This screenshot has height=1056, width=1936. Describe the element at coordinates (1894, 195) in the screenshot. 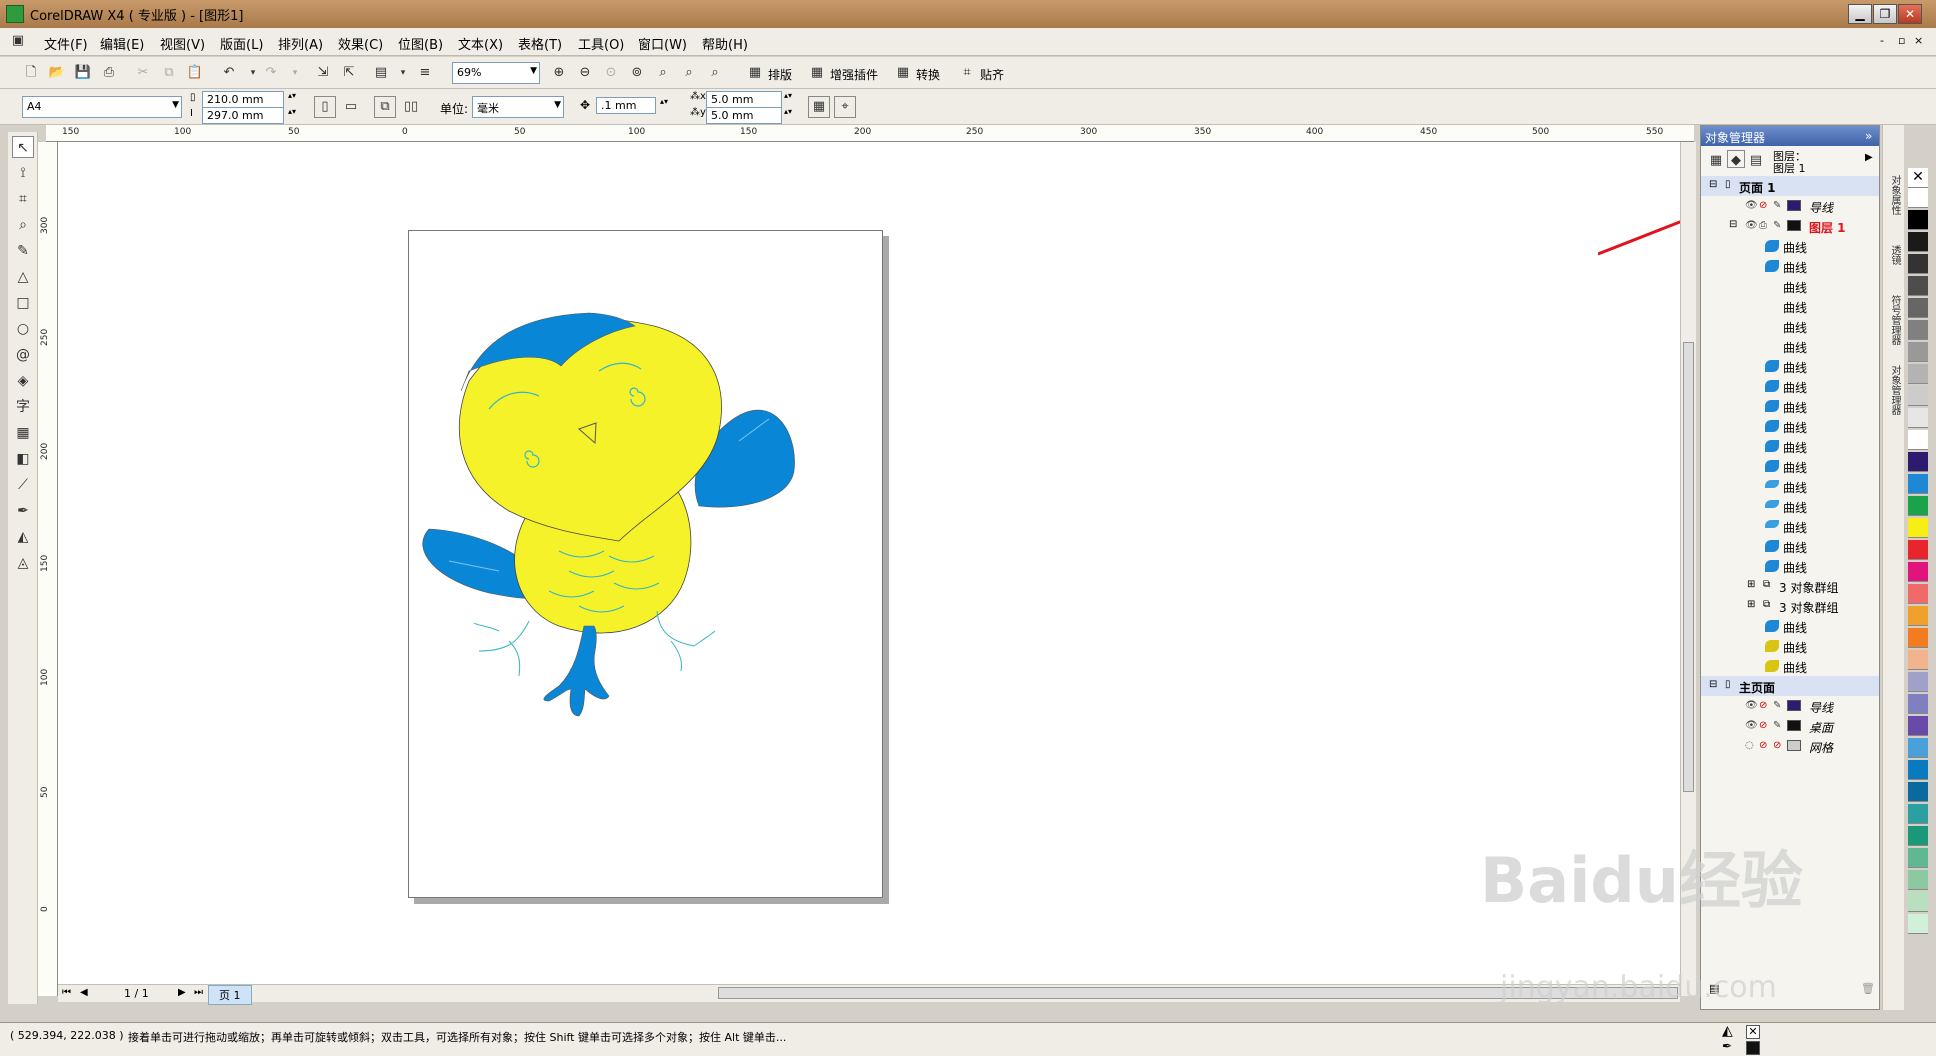

I see `tab-object-properties: 对象属性` at that location.